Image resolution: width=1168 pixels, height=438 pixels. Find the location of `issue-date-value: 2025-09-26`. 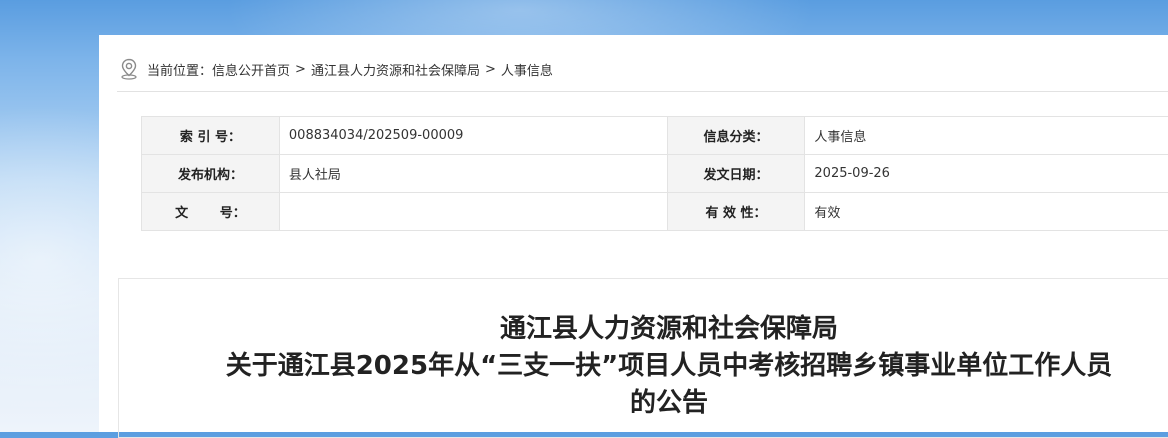

issue-date-value: 2025-09-26 is located at coordinates (986, 174).